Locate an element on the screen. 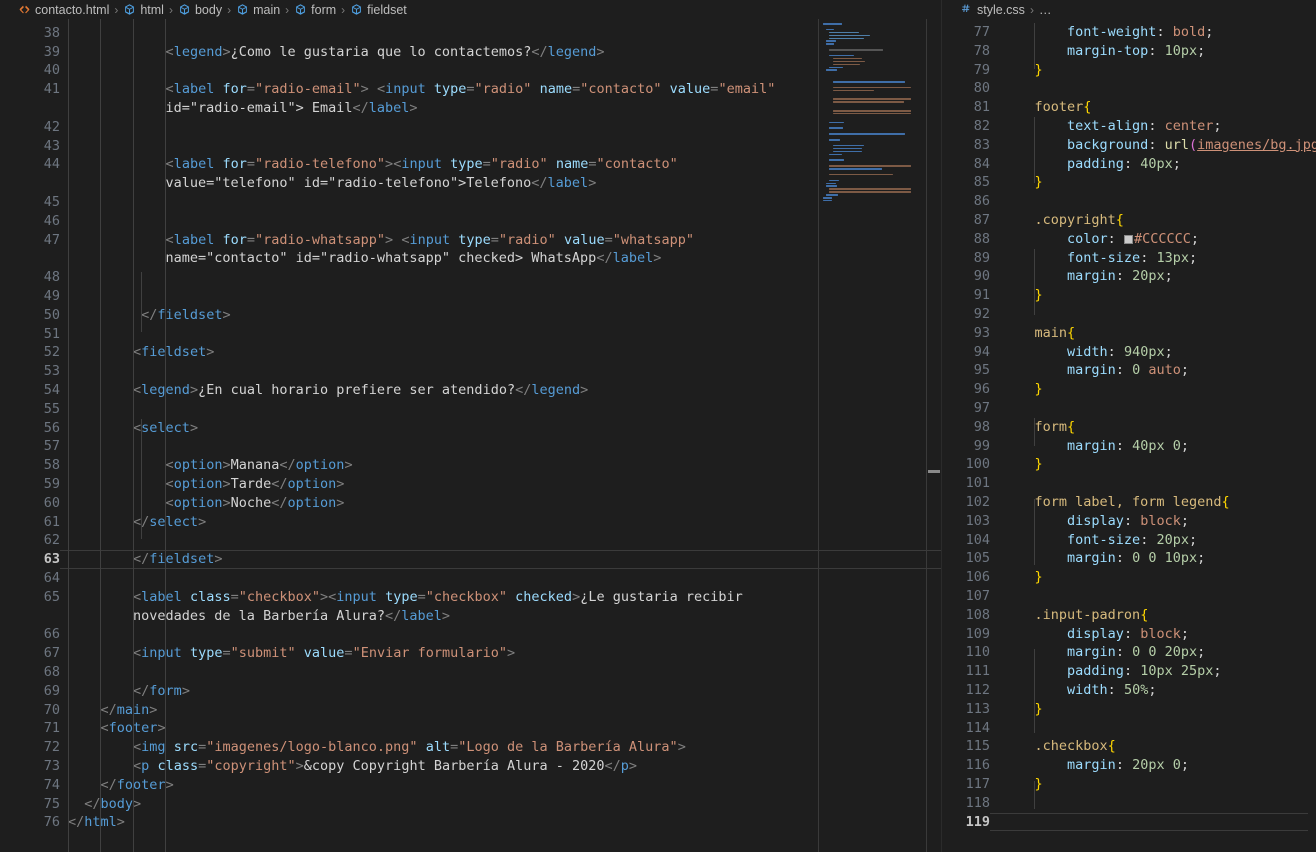 The width and height of the screenshot is (1316, 852). code-line: 110 margin: 0 0 20px; is located at coordinates (1129, 652).